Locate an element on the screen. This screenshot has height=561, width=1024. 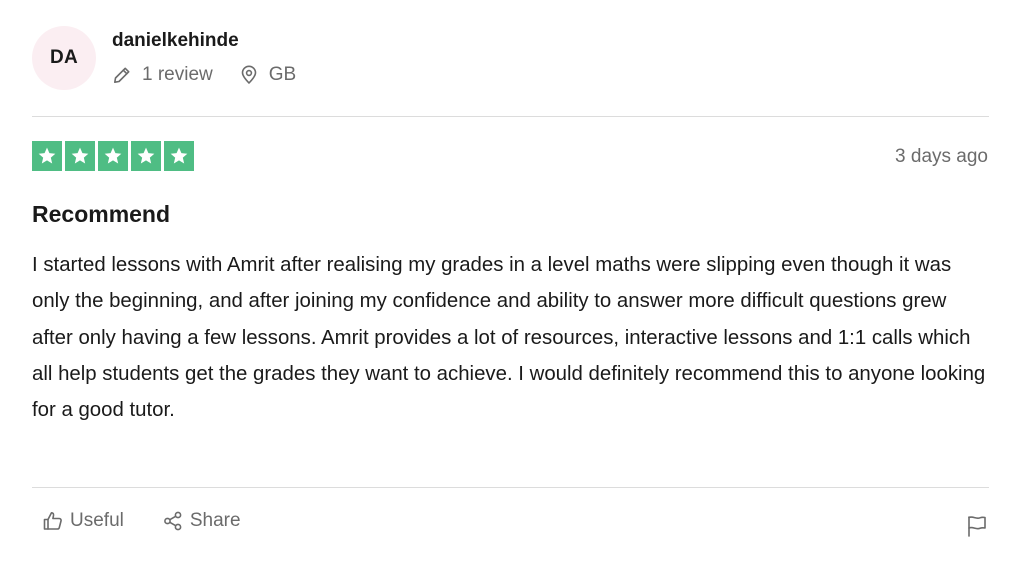
flag-icon is located at coordinates (977, 526).